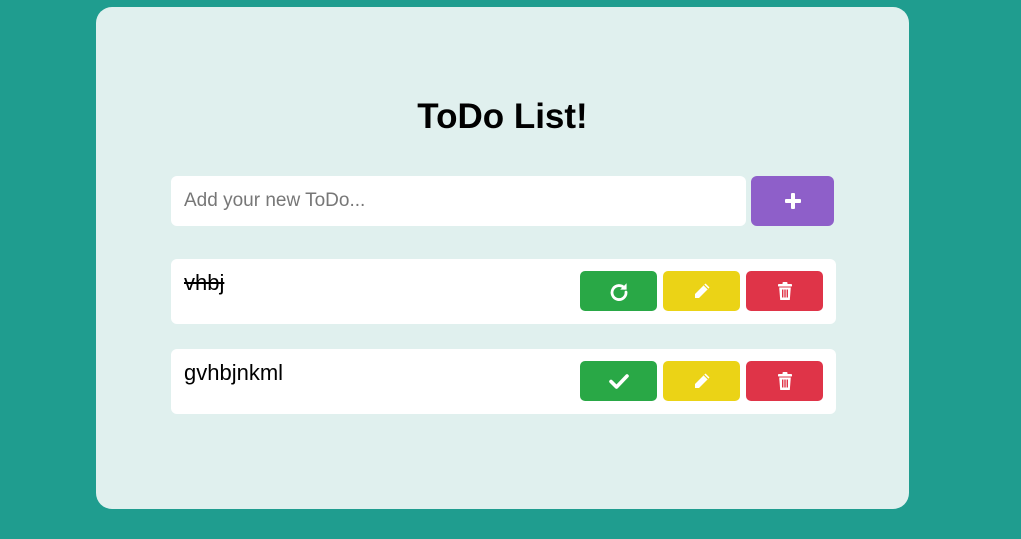  I want to click on new-todo-input, so click(458, 201).